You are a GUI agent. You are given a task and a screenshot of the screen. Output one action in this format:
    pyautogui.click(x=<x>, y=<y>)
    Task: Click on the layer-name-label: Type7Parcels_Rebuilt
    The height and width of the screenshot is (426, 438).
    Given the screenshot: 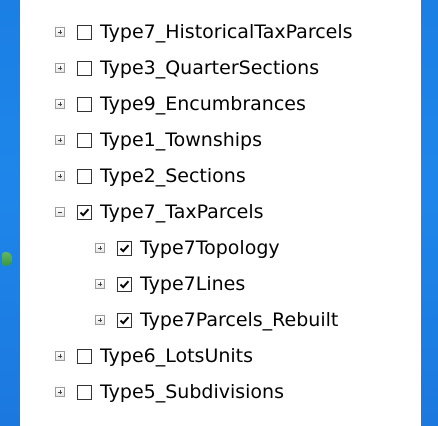 What is the action you would take?
    pyautogui.click(x=239, y=320)
    